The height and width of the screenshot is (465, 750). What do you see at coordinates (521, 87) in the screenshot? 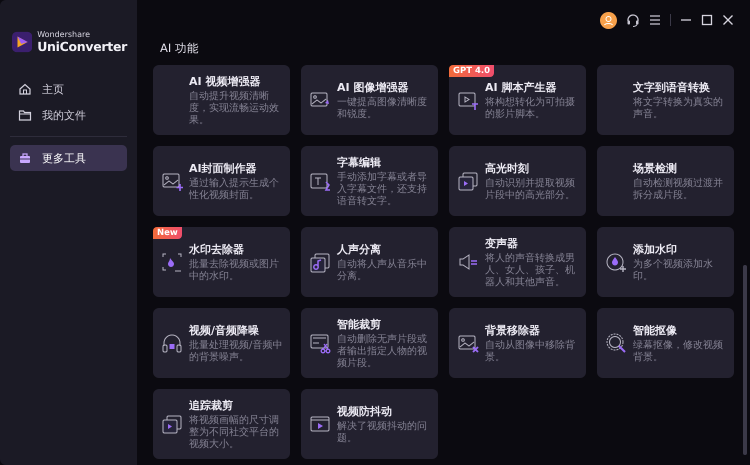
I see `tool-title: AI 脚本产生器` at bounding box center [521, 87].